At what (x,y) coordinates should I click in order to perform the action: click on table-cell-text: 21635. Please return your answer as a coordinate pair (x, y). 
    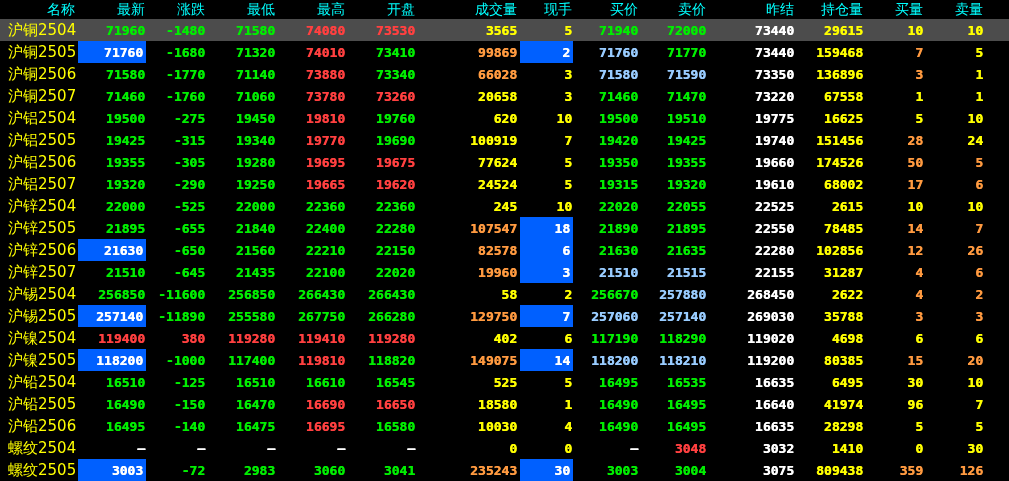
    Looking at the image, I should click on (686, 251).